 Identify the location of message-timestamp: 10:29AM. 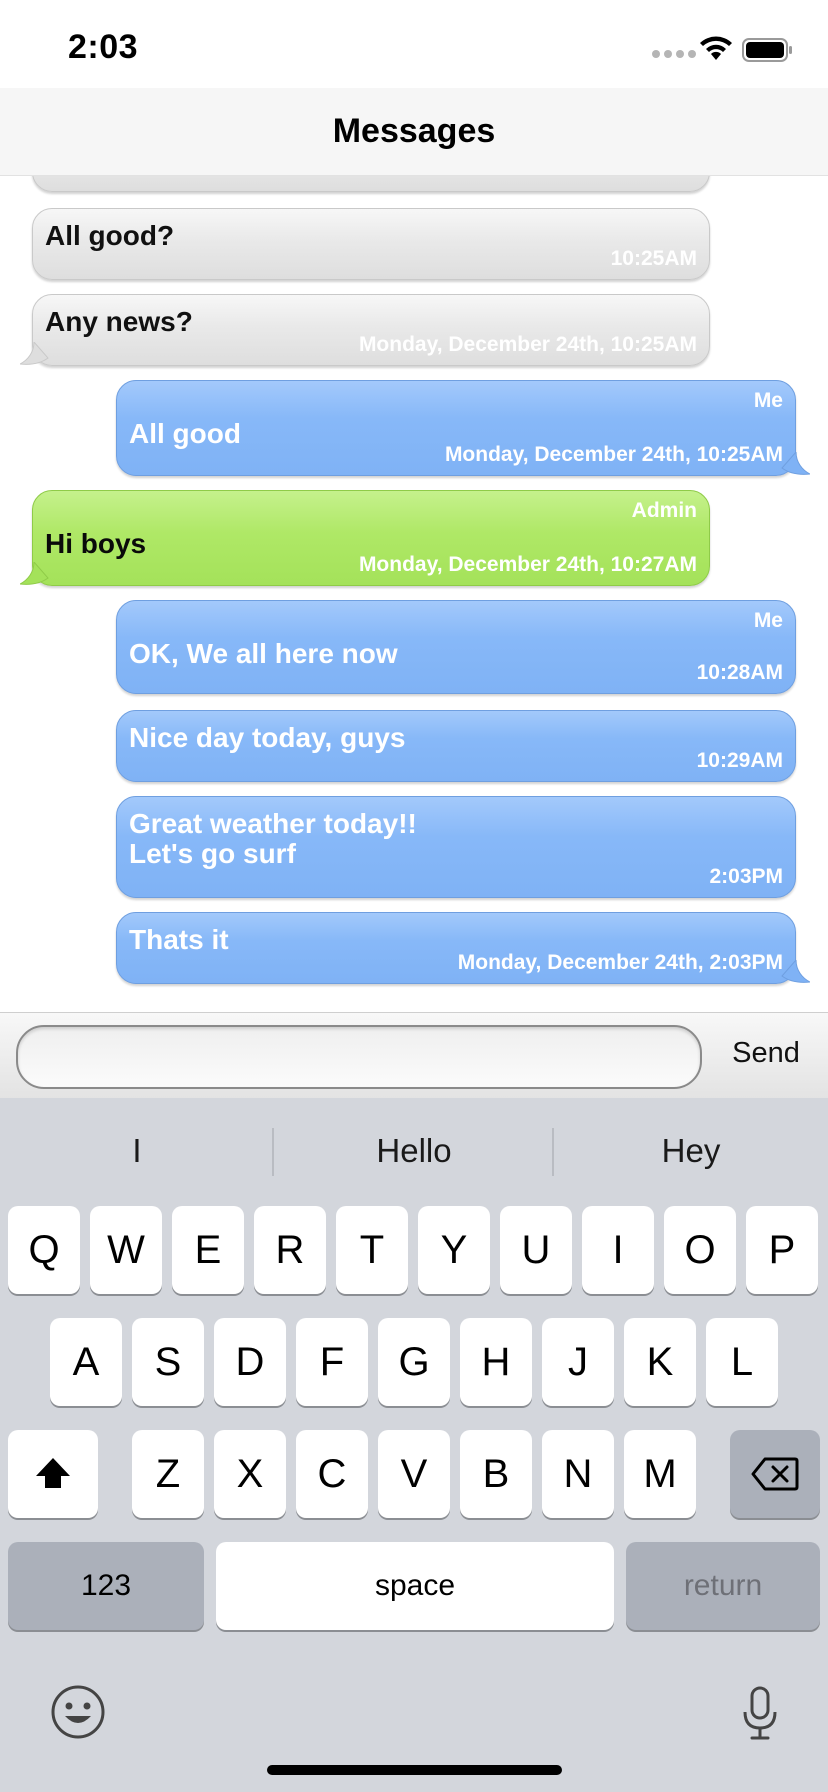
(739, 760).